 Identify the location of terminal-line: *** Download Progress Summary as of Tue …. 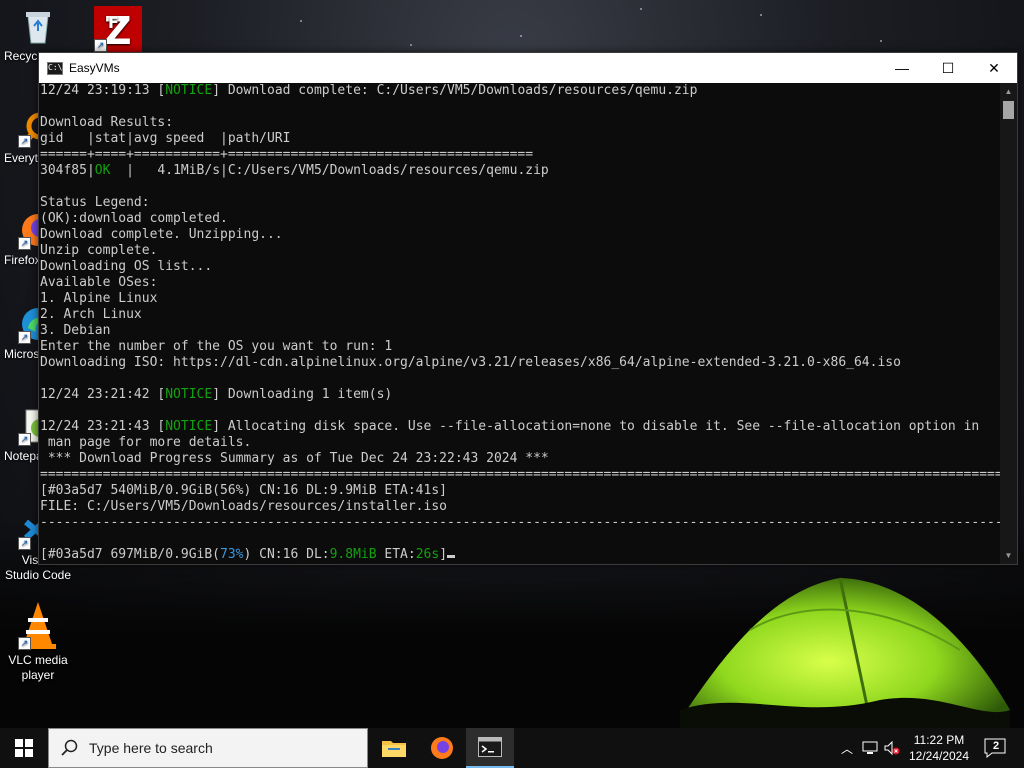
(294, 458).